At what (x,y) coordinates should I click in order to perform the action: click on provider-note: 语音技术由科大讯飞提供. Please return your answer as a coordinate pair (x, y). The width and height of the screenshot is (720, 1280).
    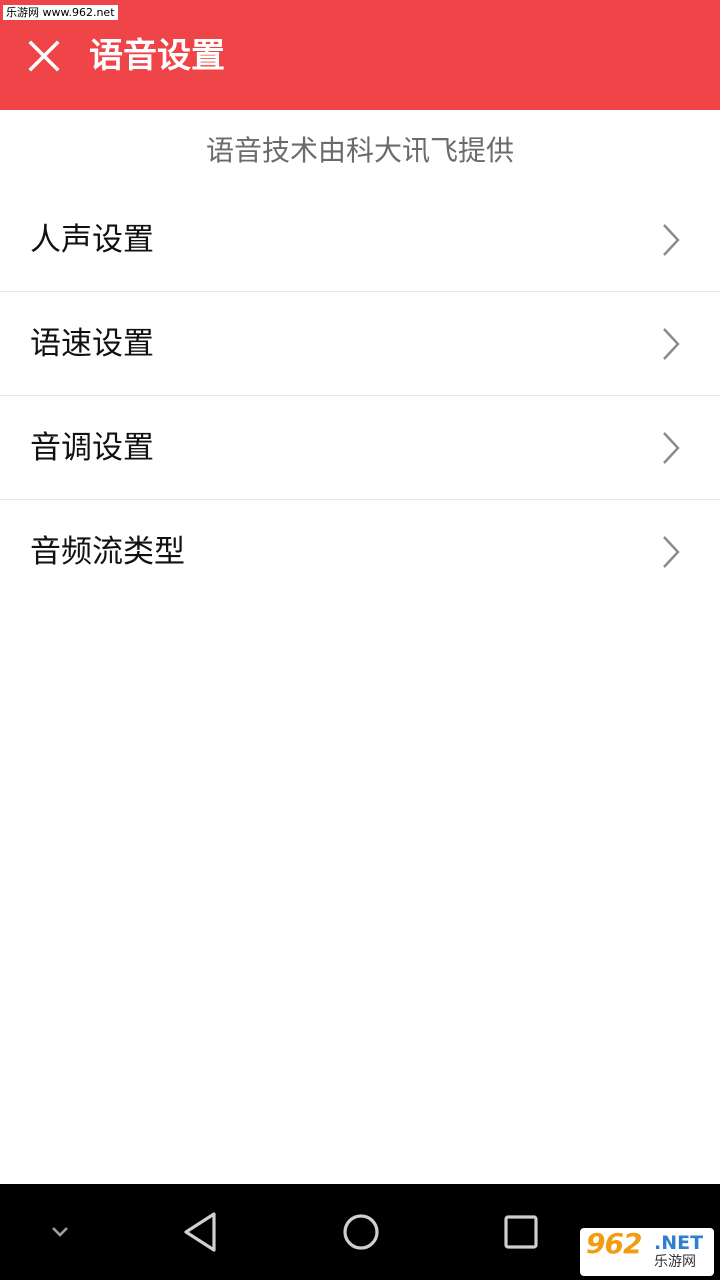
    Looking at the image, I should click on (359, 150).